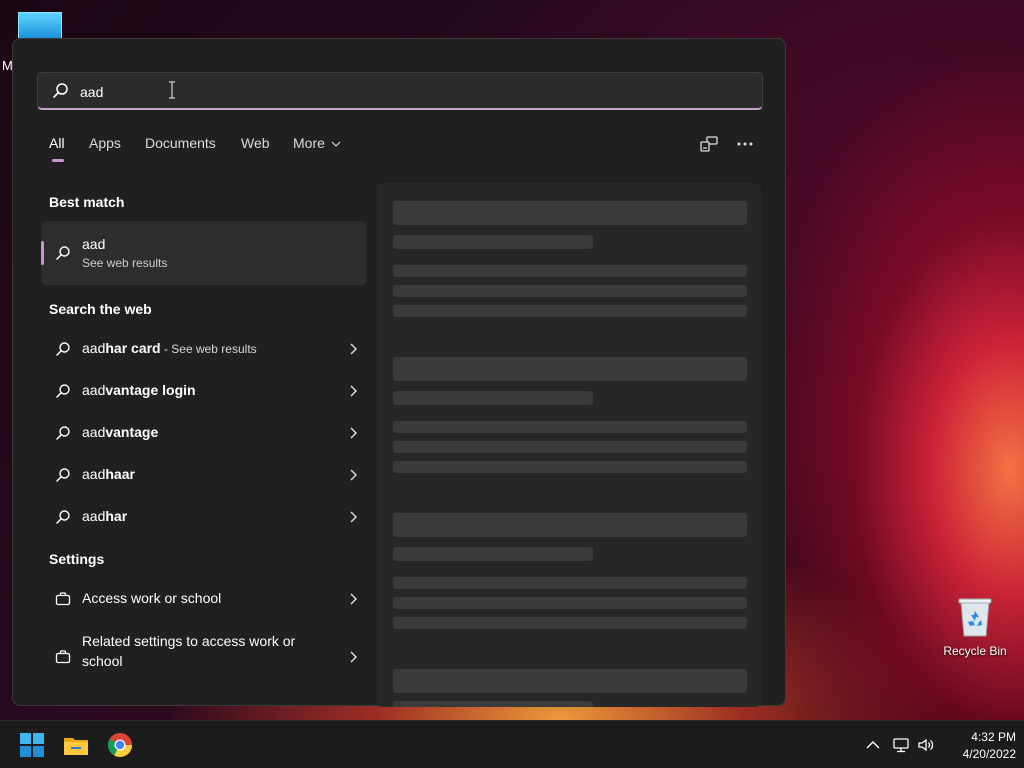  I want to click on volume-icon, so click(926, 745).